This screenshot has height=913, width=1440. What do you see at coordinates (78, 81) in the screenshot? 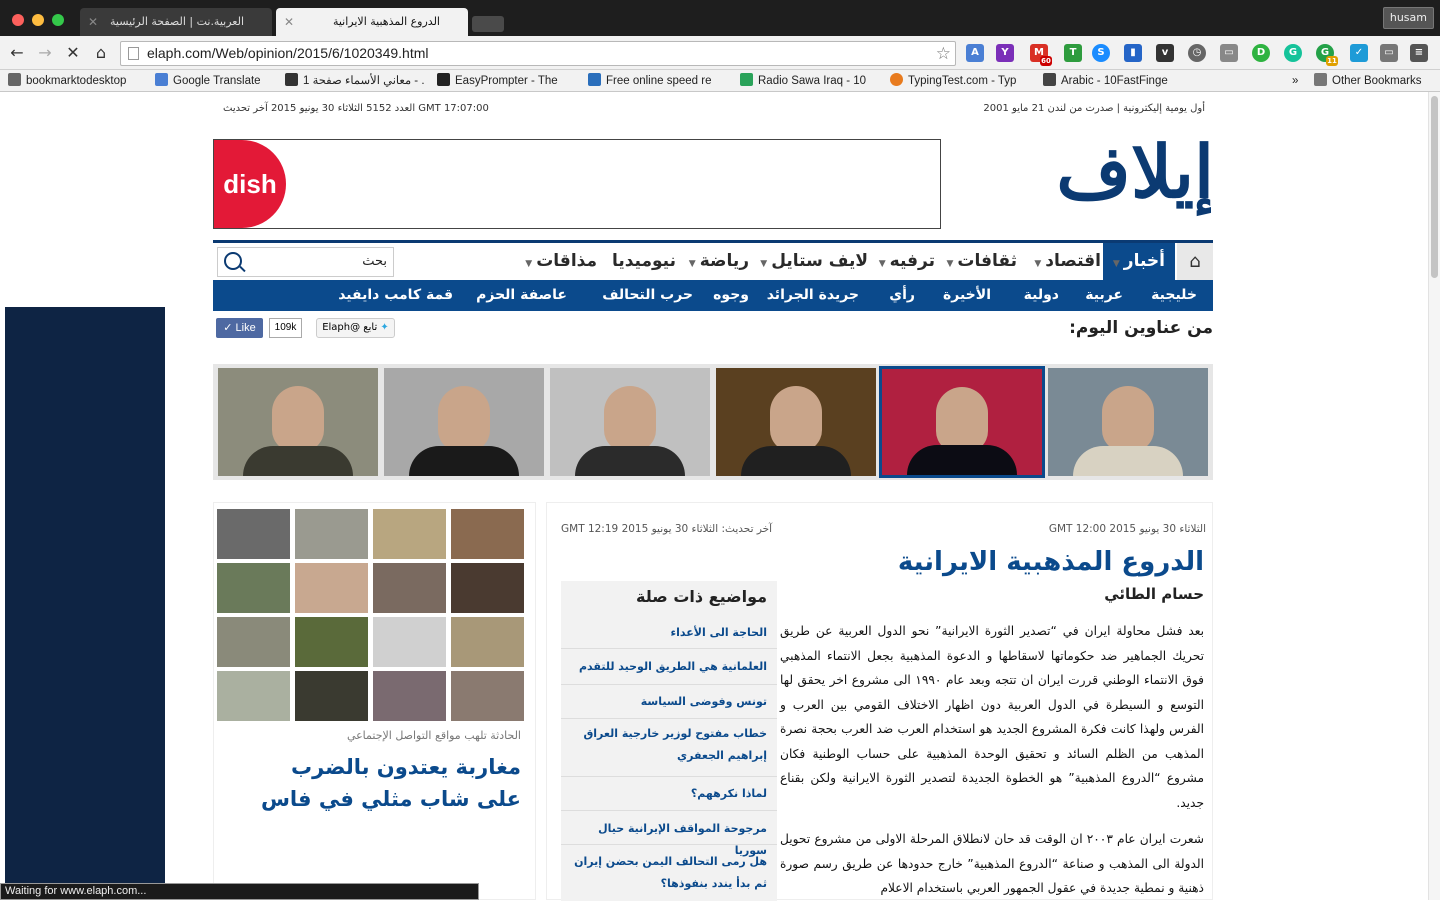
I see `bookmark-bookmarktodesktop: bookmarktodesktop` at bounding box center [78, 81].